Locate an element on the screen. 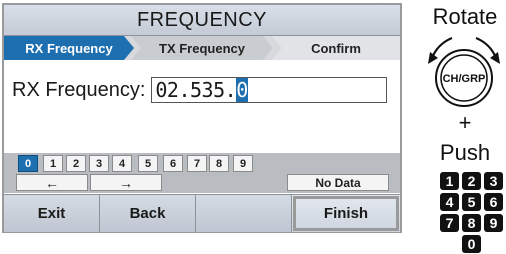 Image resolution: width=506 pixels, height=254 pixels. cursor-right-button: → is located at coordinates (126, 182).